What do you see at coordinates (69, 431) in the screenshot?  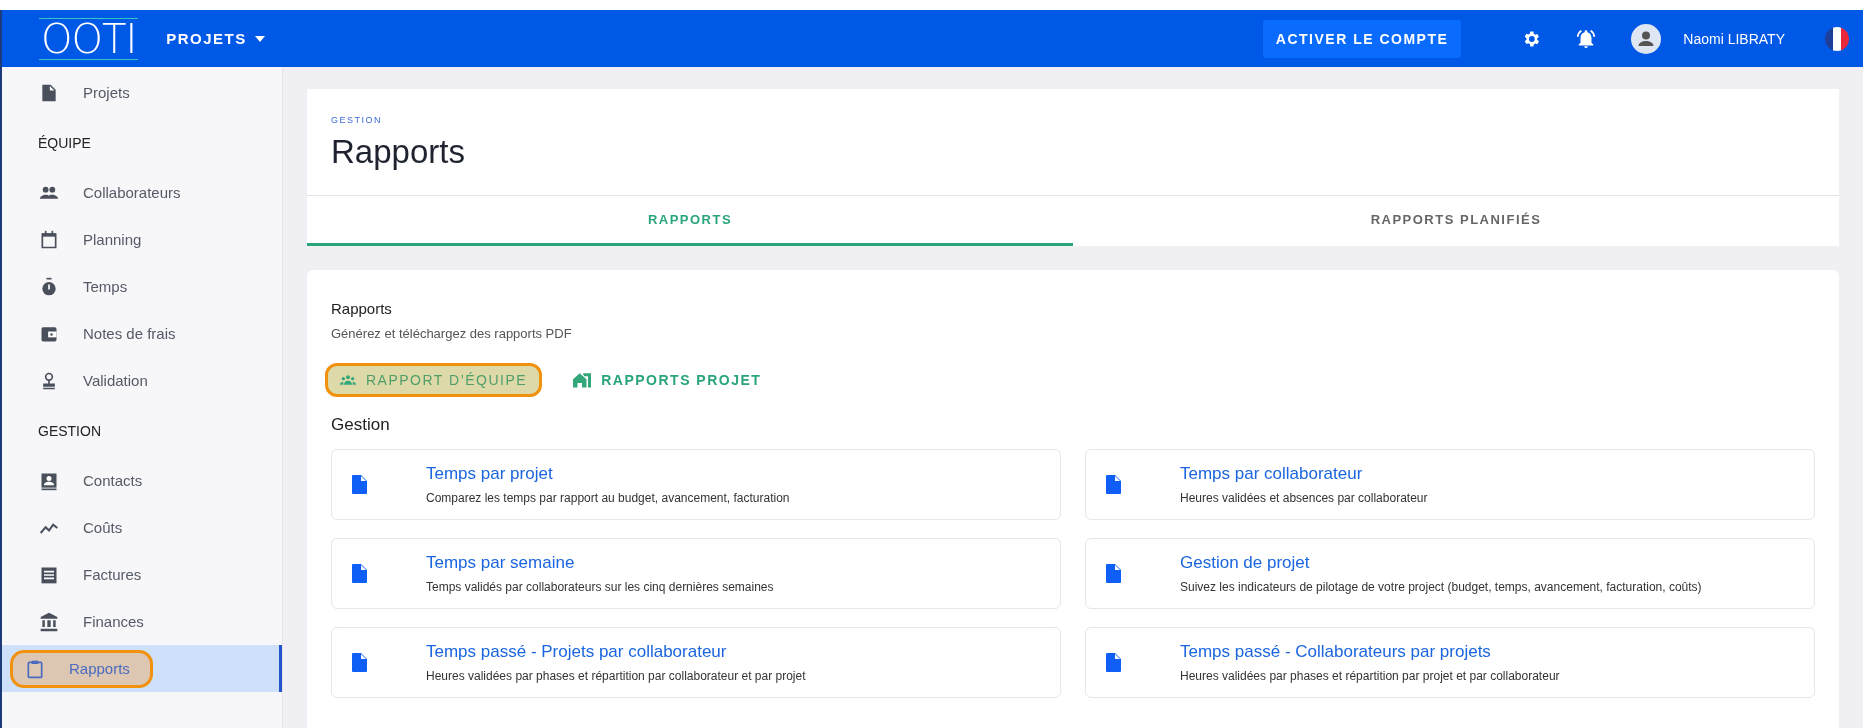 I see `sidebar-heading: GESTION` at bounding box center [69, 431].